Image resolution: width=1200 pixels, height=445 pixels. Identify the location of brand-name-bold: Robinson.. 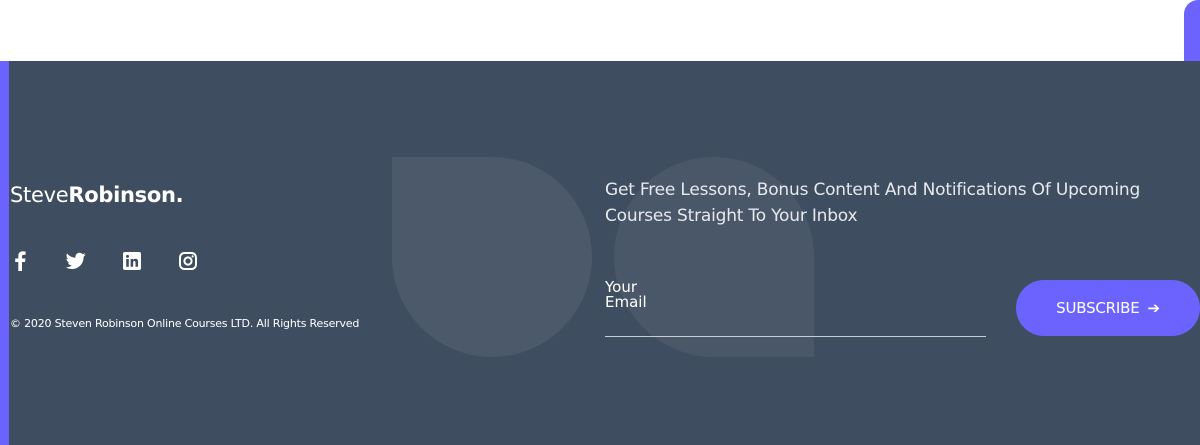
(126, 195).